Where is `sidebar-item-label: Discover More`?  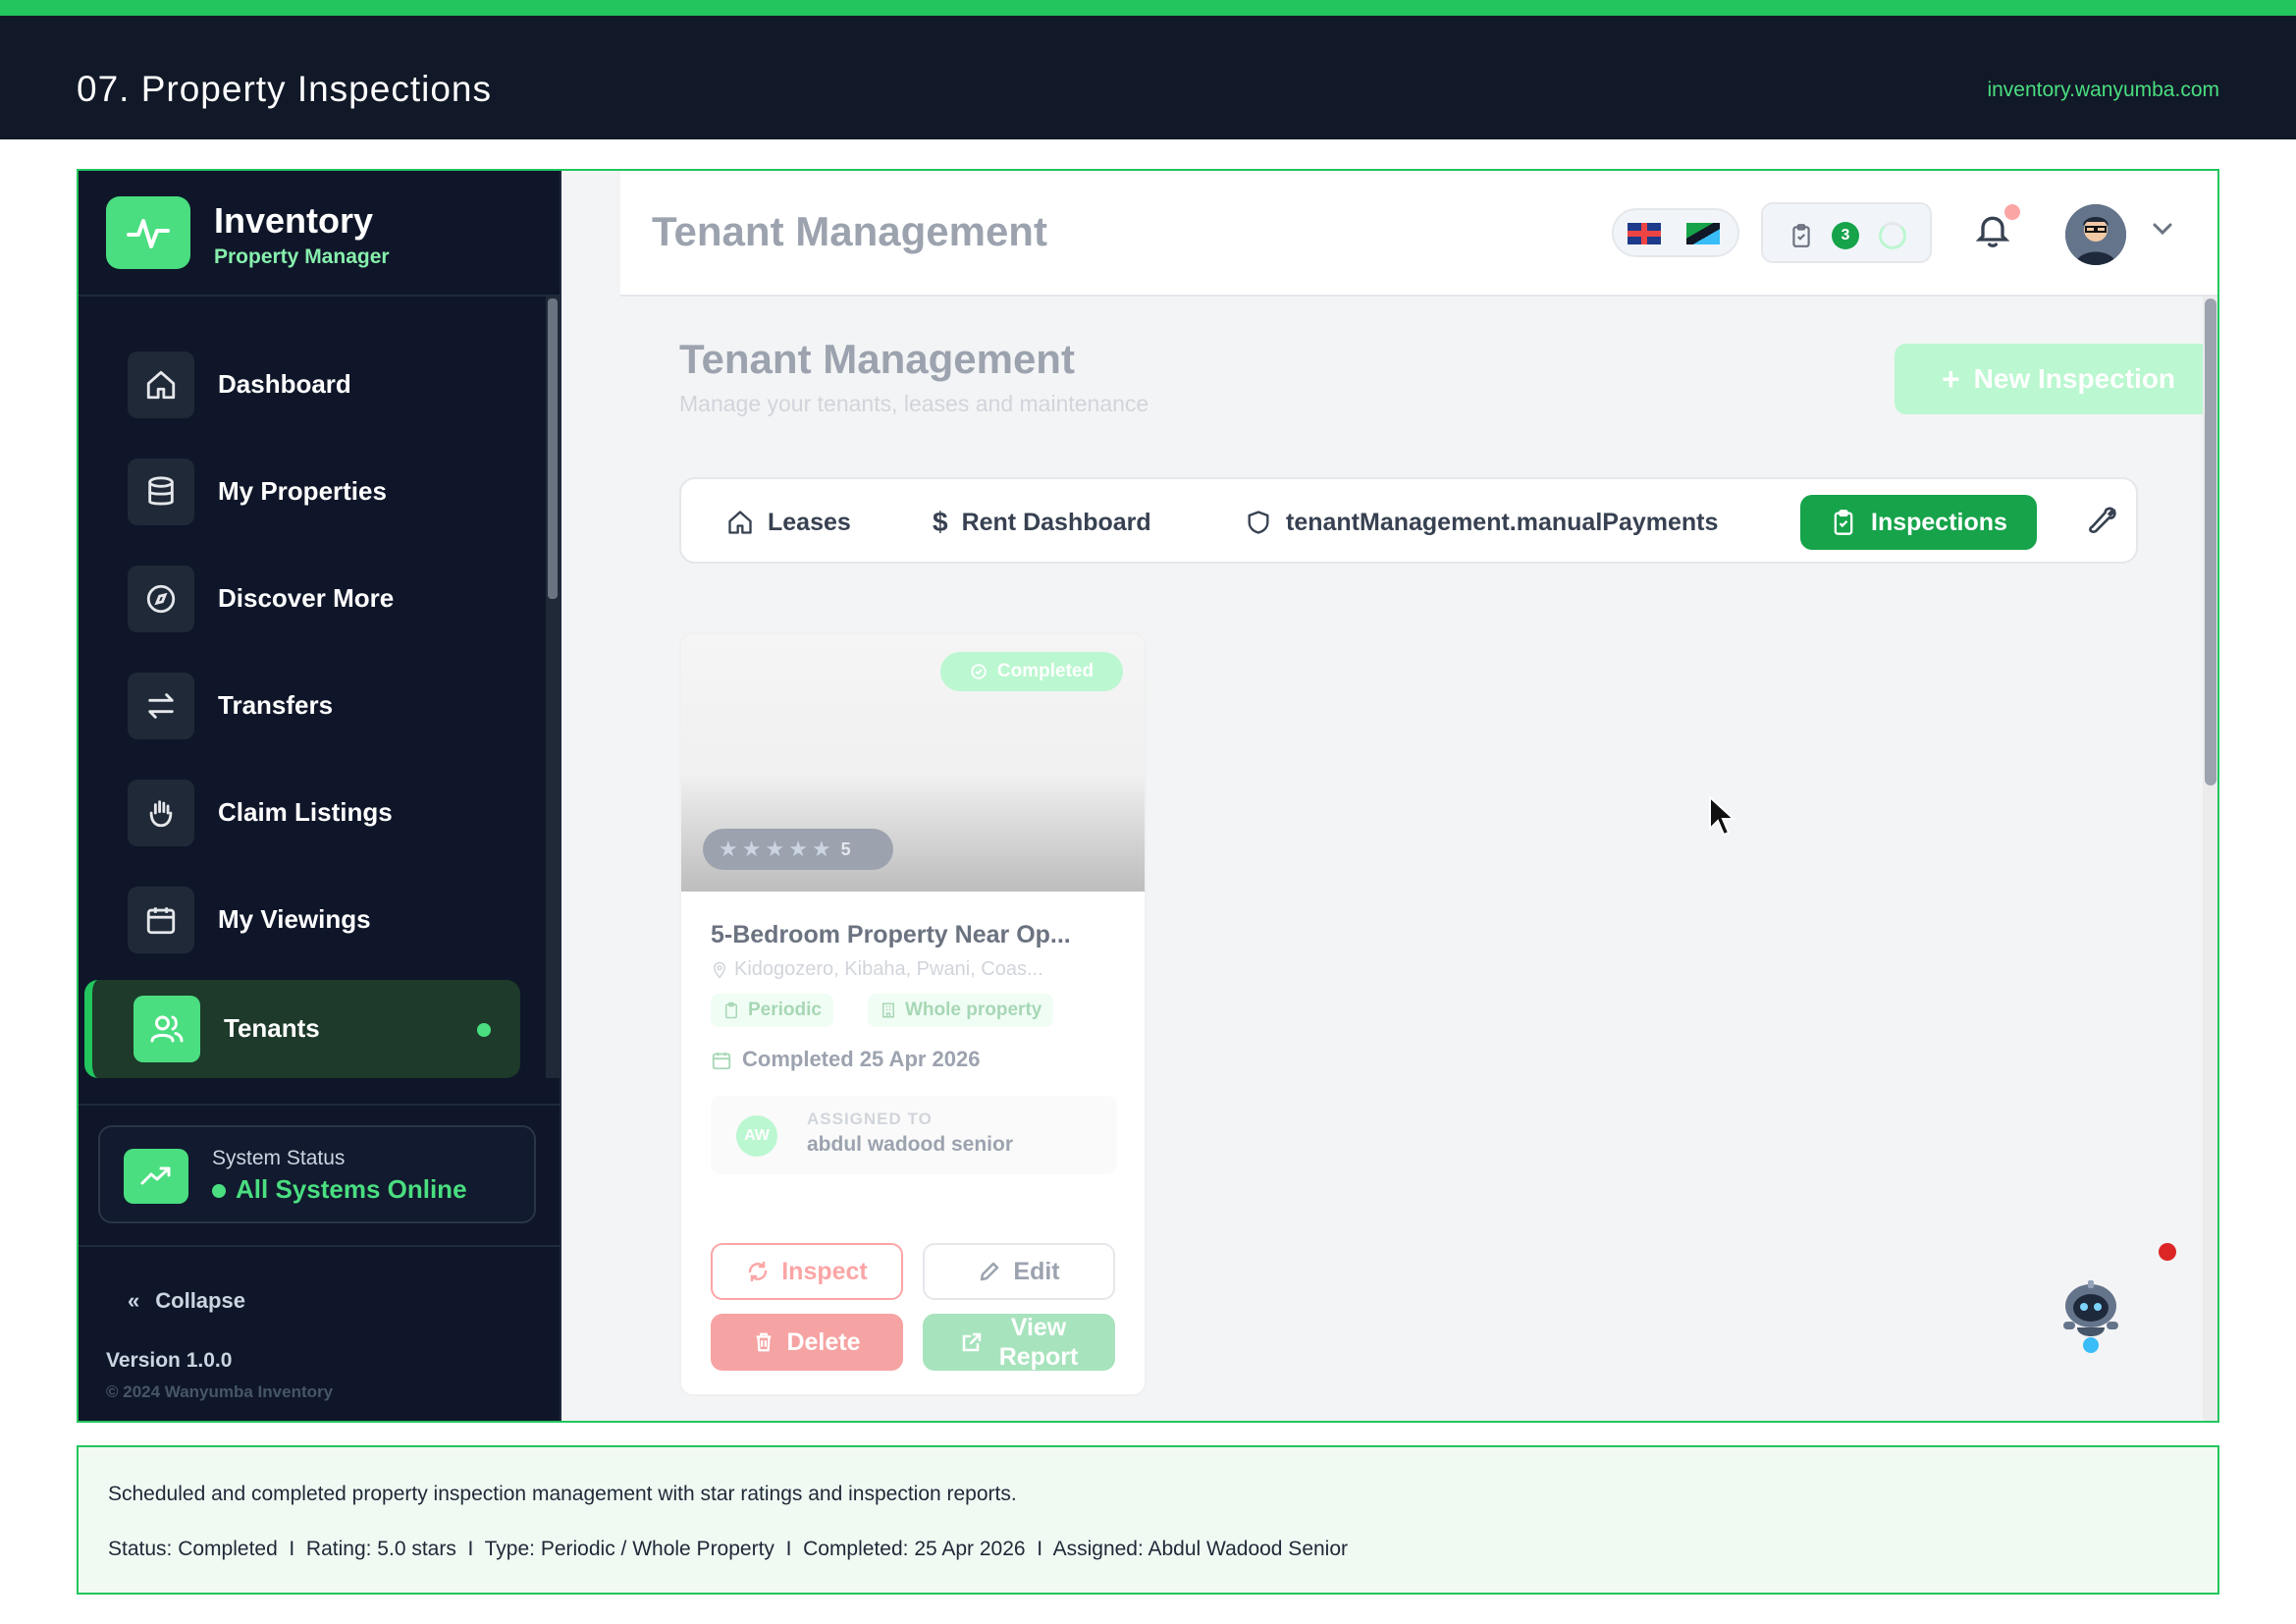 sidebar-item-label: Discover More is located at coordinates (306, 598).